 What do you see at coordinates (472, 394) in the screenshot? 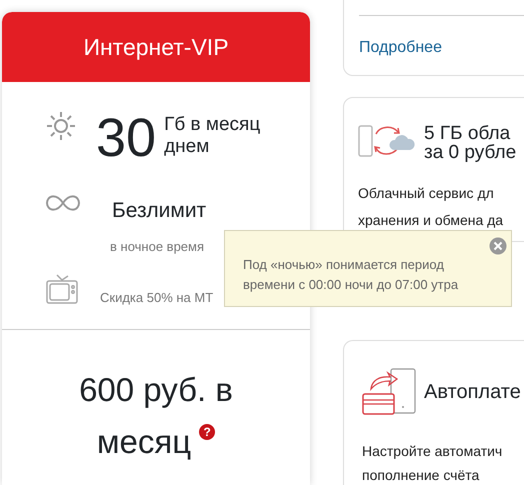
I see `card-title: Автоплате` at bounding box center [472, 394].